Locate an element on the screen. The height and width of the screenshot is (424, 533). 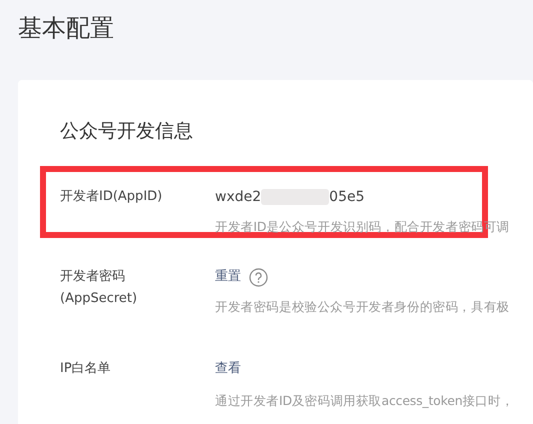
section-title: 公众号开发信息 is located at coordinates (127, 131).